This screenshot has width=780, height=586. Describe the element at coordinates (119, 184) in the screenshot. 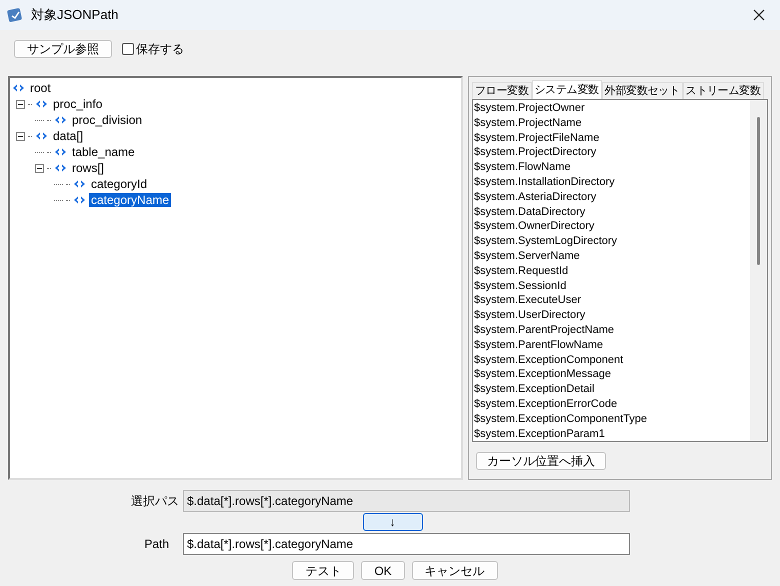

I see `tree-node: categoryId` at that location.